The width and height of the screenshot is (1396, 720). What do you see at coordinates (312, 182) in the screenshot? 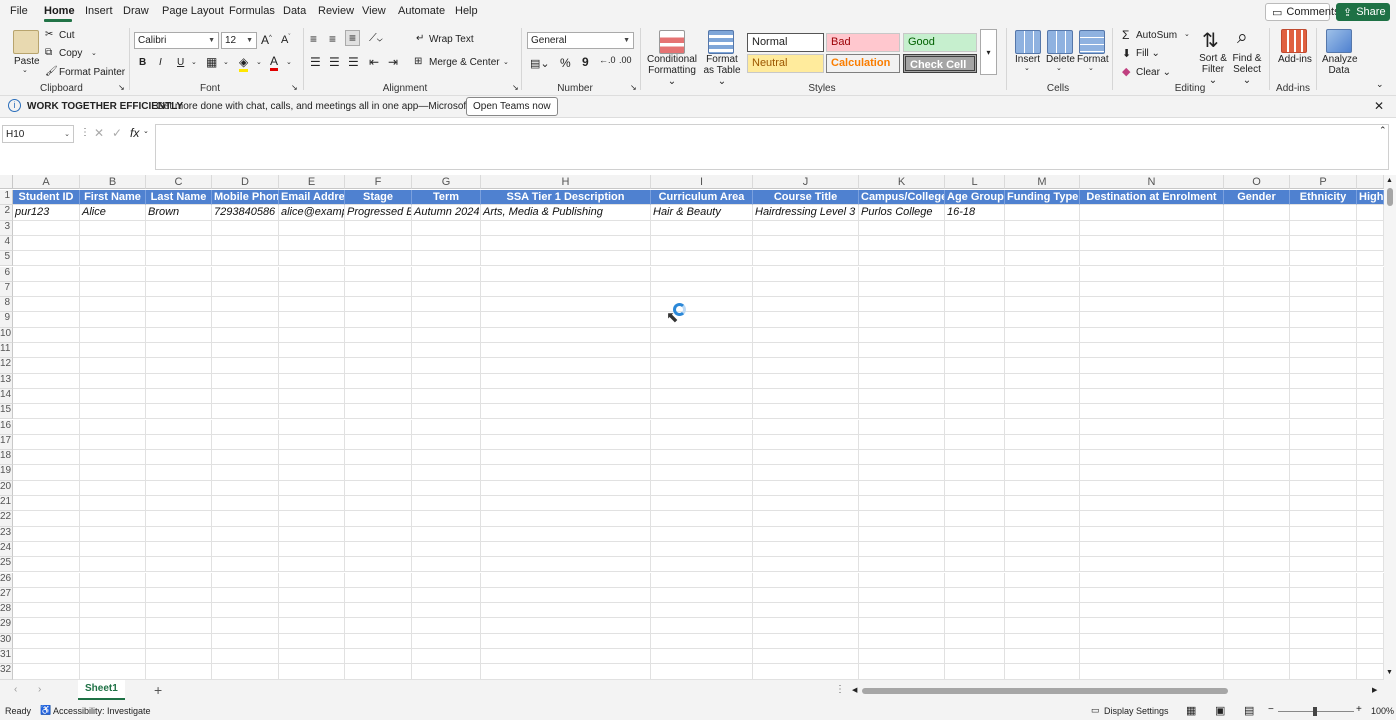
I see `column-header: E` at bounding box center [312, 182].